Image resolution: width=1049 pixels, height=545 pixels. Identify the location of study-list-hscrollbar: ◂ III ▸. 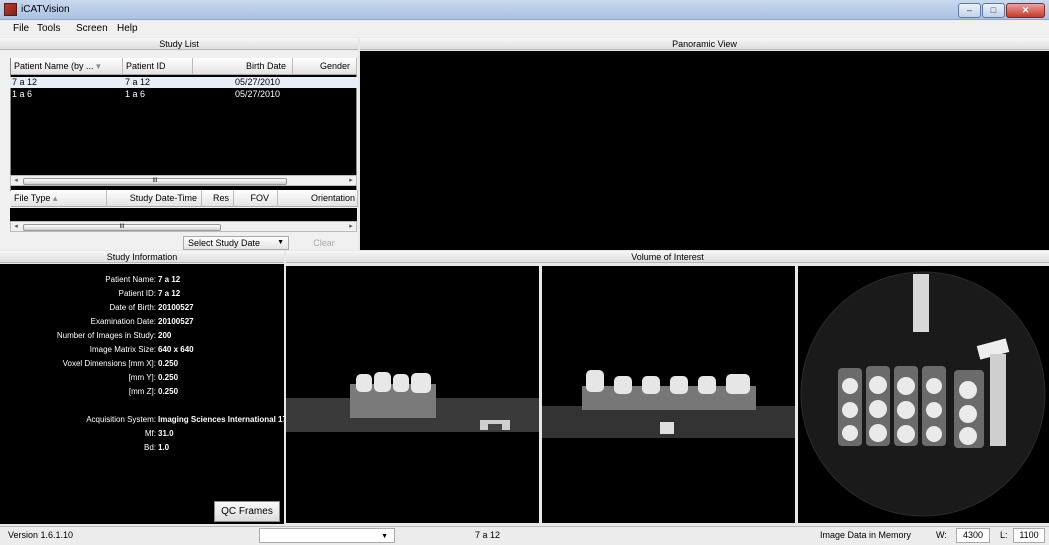
(183, 180).